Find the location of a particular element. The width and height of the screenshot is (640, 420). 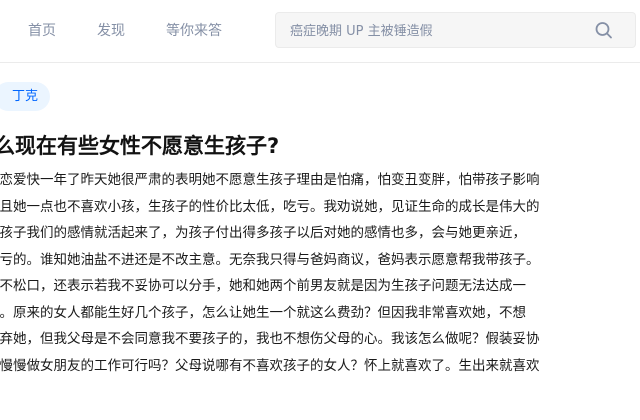

search-icon is located at coordinates (603, 30).